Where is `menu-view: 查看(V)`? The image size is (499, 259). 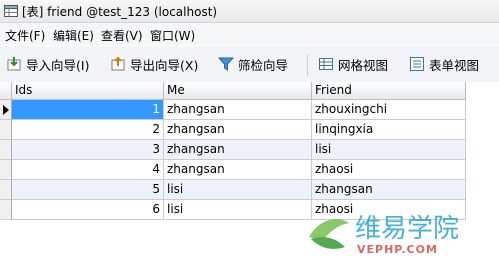 menu-view: 查看(V) is located at coordinates (122, 35).